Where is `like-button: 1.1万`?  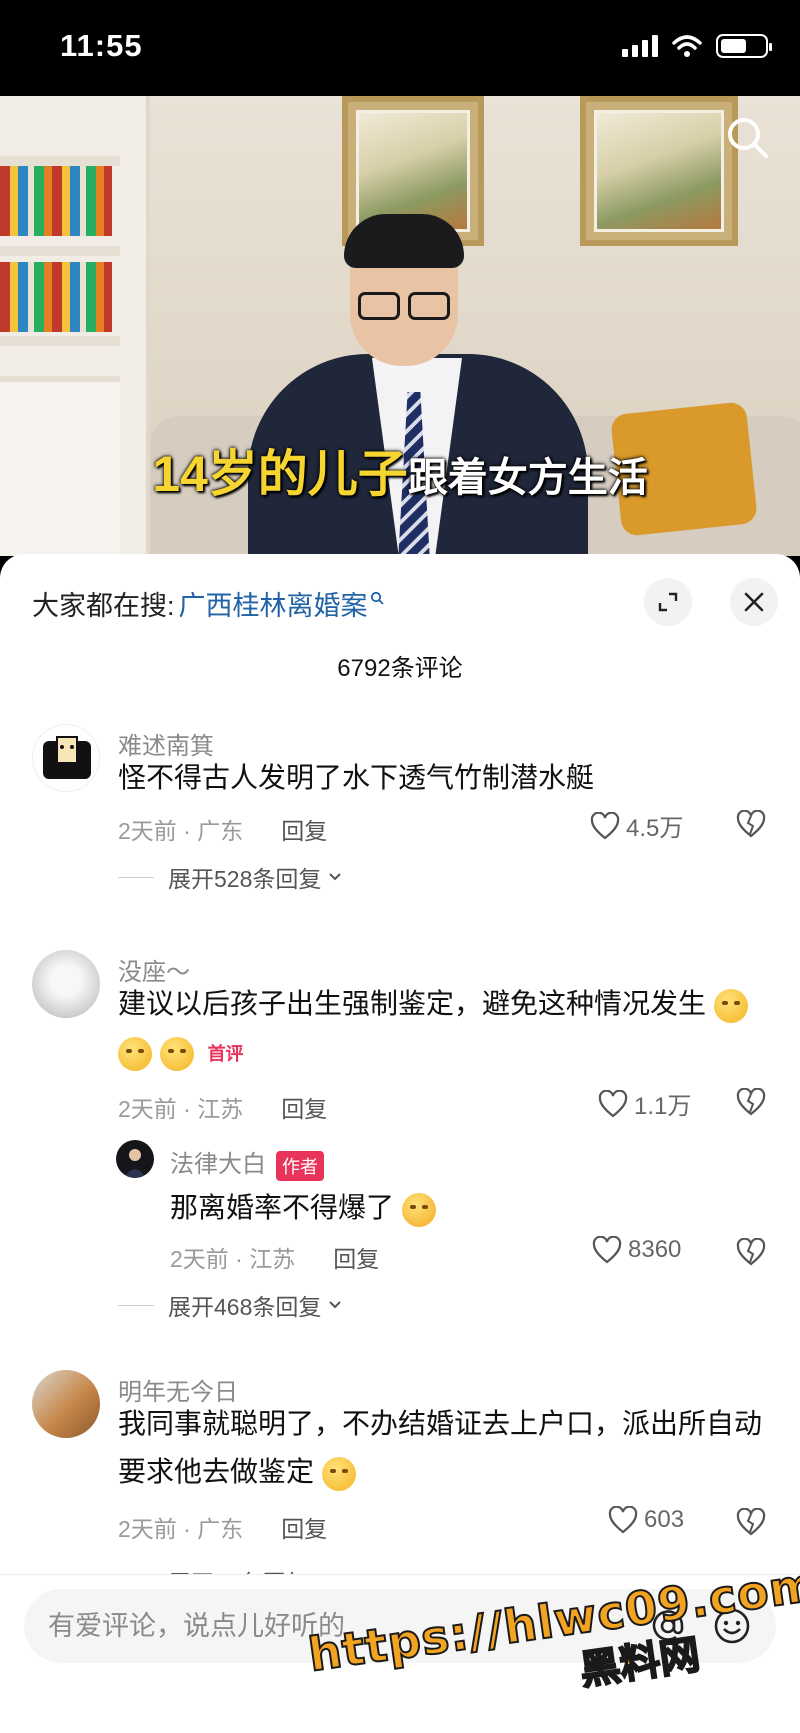 like-button: 1.1万 is located at coordinates (644, 1103).